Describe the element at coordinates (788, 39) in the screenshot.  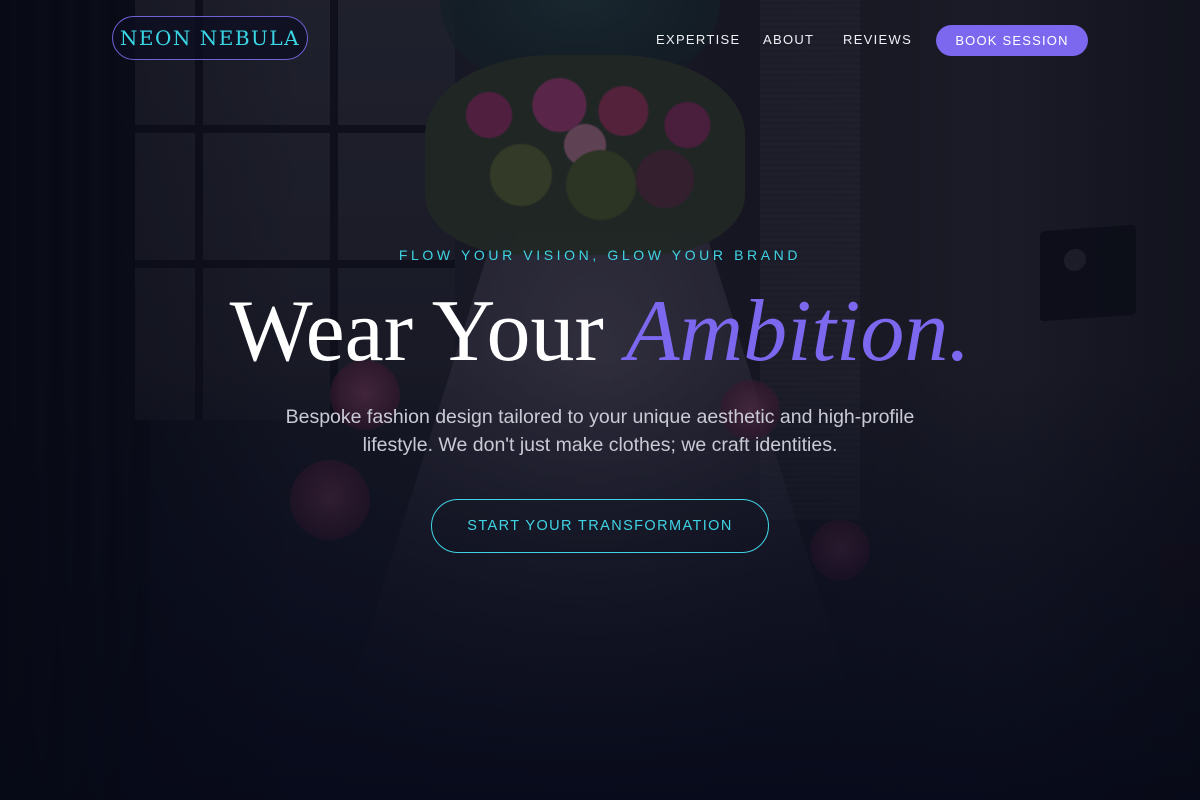
I see `nav-link-about: ABOUT` at that location.